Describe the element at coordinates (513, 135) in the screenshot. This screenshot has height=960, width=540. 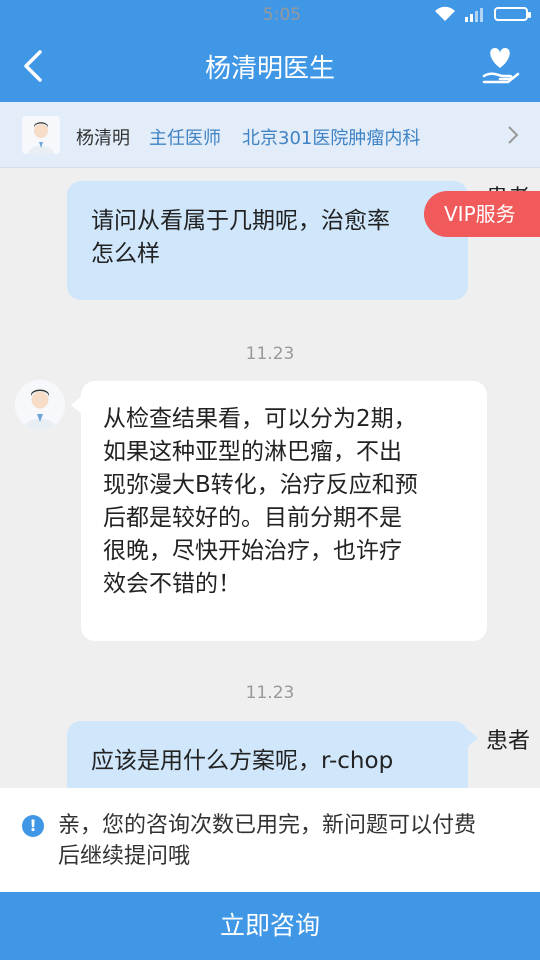
I see `chevron-right-icon` at that location.